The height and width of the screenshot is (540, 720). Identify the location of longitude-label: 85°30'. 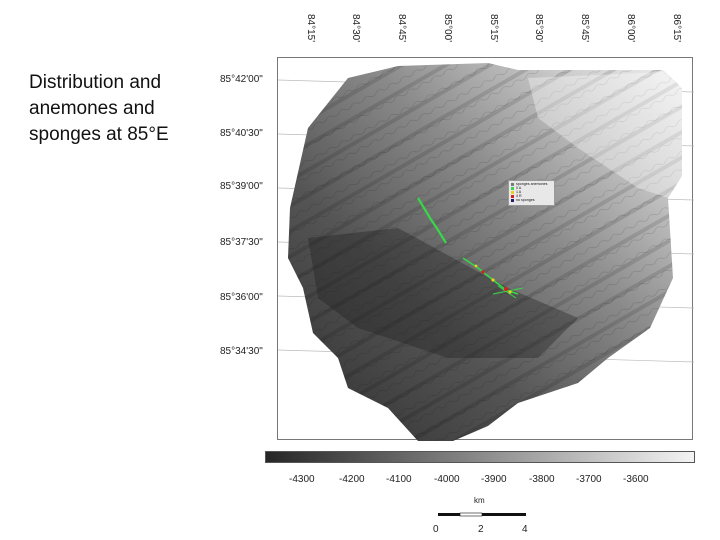
(538, 28).